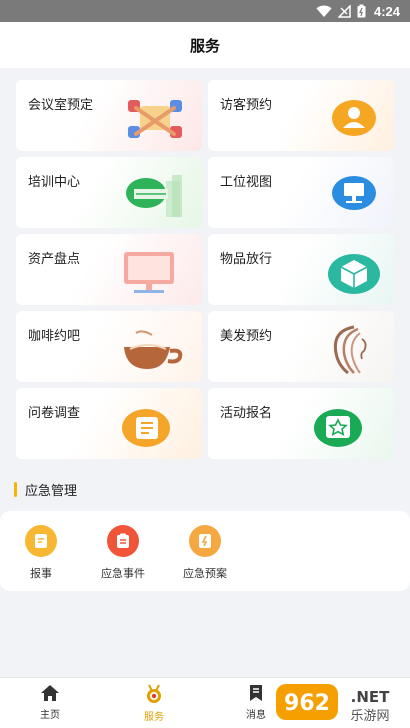 The width and height of the screenshot is (410, 728). I want to click on plan-icon, so click(205, 541).